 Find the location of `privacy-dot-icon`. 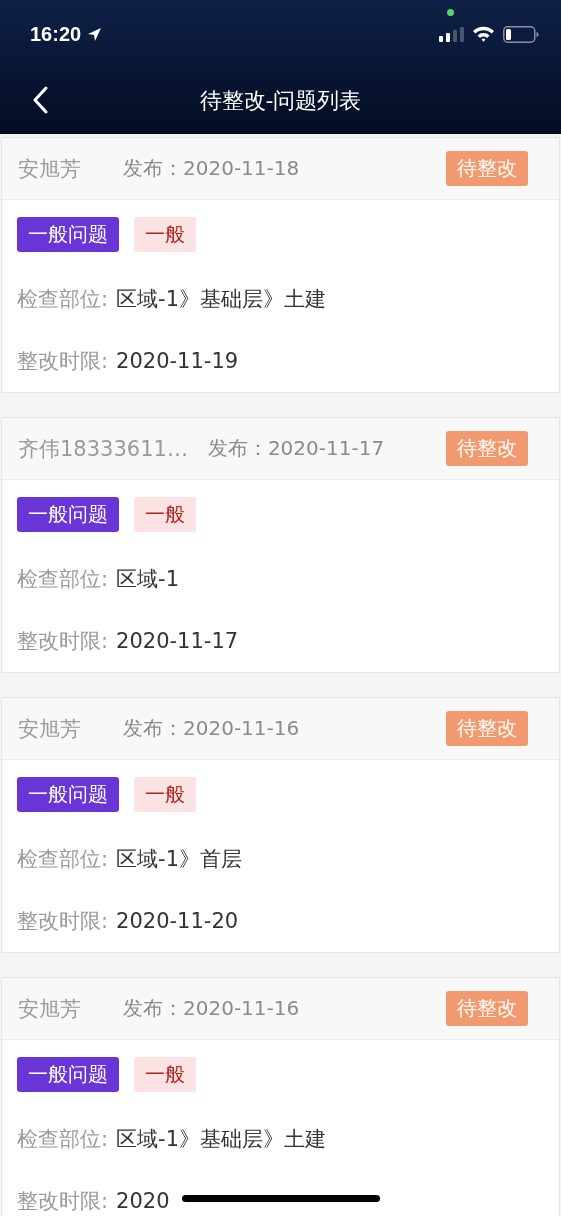

privacy-dot-icon is located at coordinates (450, 12).